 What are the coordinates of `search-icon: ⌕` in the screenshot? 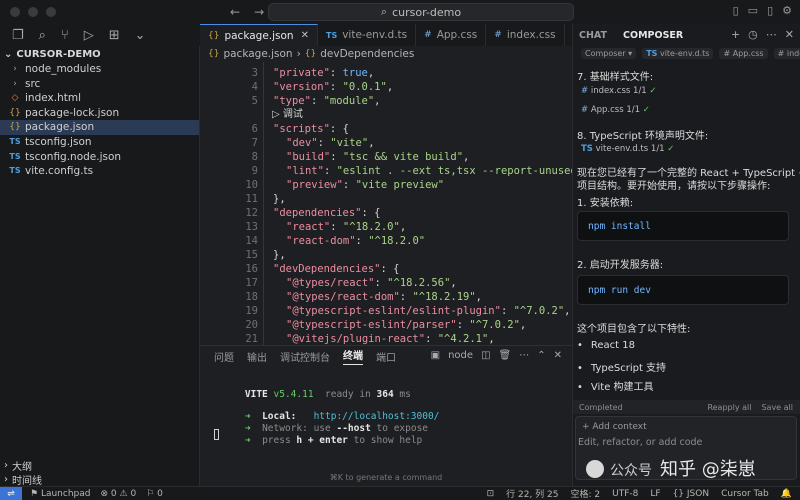 It's located at (42, 35).